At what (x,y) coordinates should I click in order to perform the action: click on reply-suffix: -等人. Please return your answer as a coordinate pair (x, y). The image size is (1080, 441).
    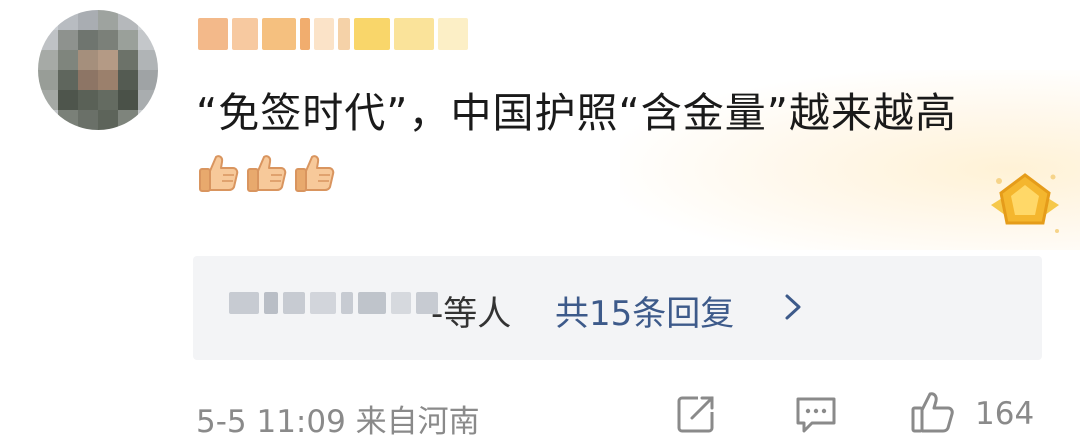
    Looking at the image, I should click on (471, 314).